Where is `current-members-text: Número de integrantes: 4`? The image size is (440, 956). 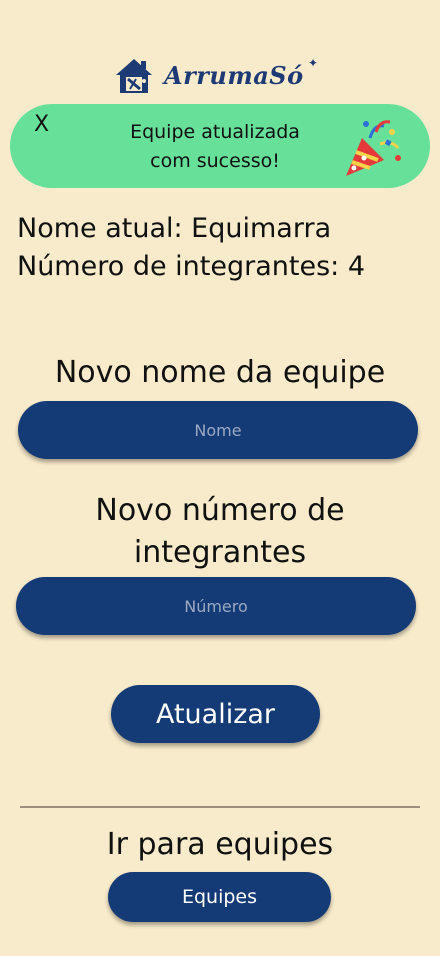
current-members-text: Número de integrantes: 4 is located at coordinates (191, 266).